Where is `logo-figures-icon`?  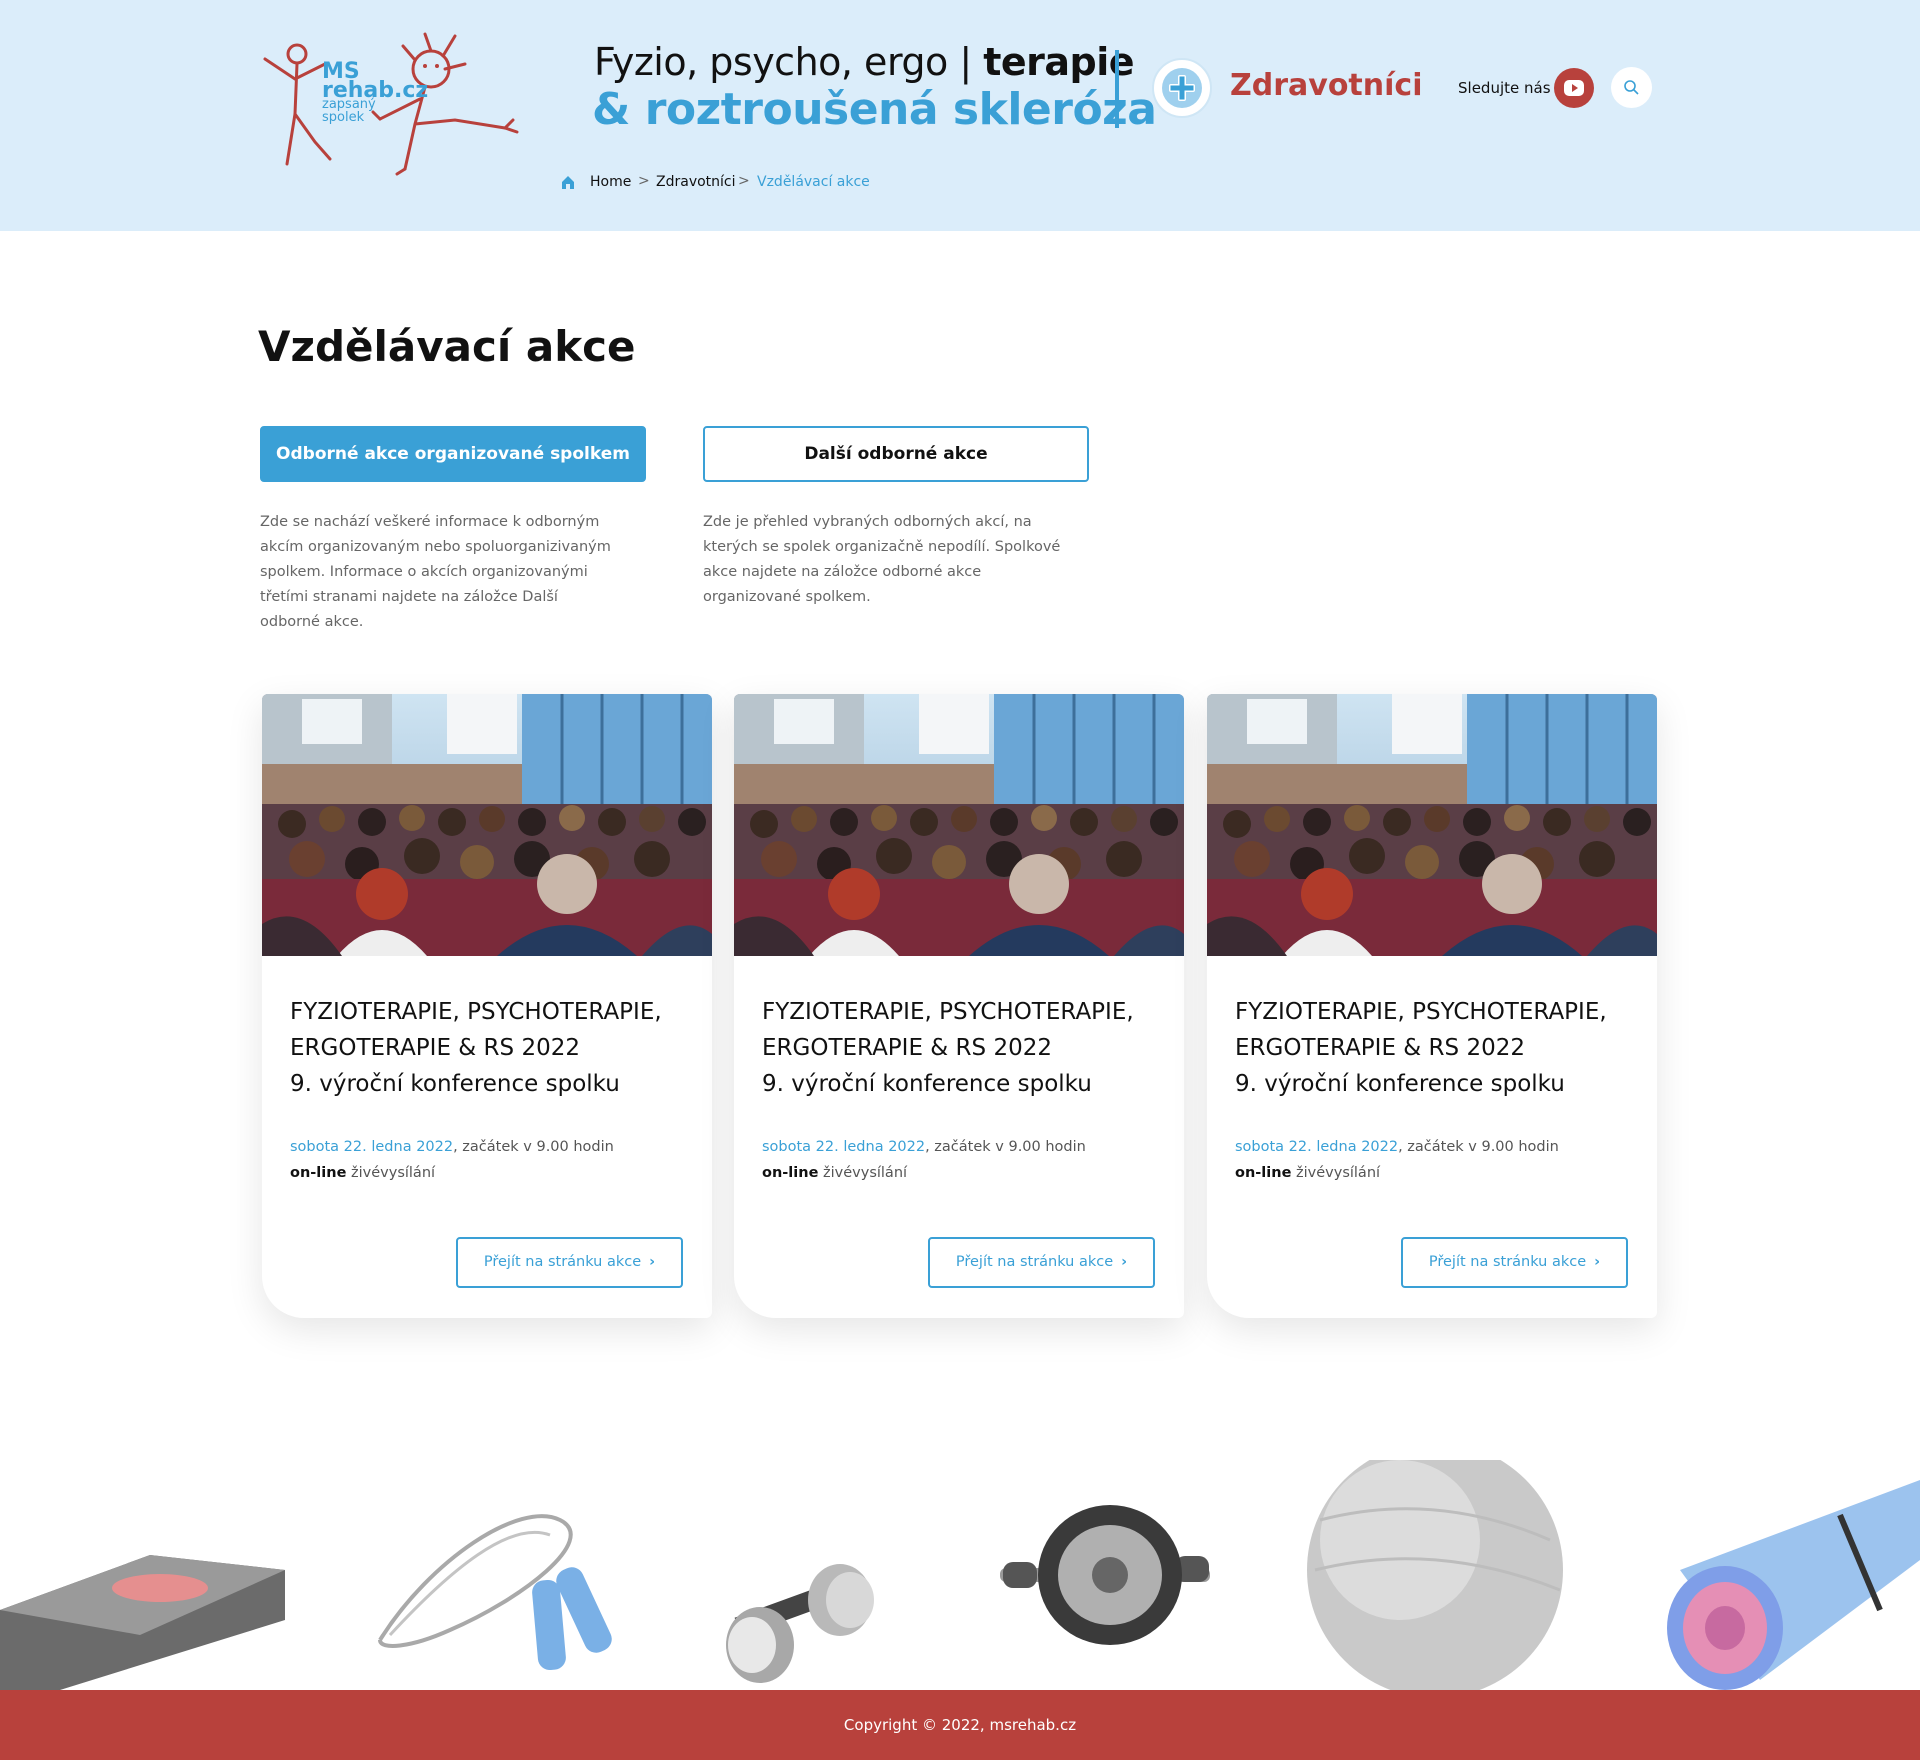 logo-figures-icon is located at coordinates (391, 104).